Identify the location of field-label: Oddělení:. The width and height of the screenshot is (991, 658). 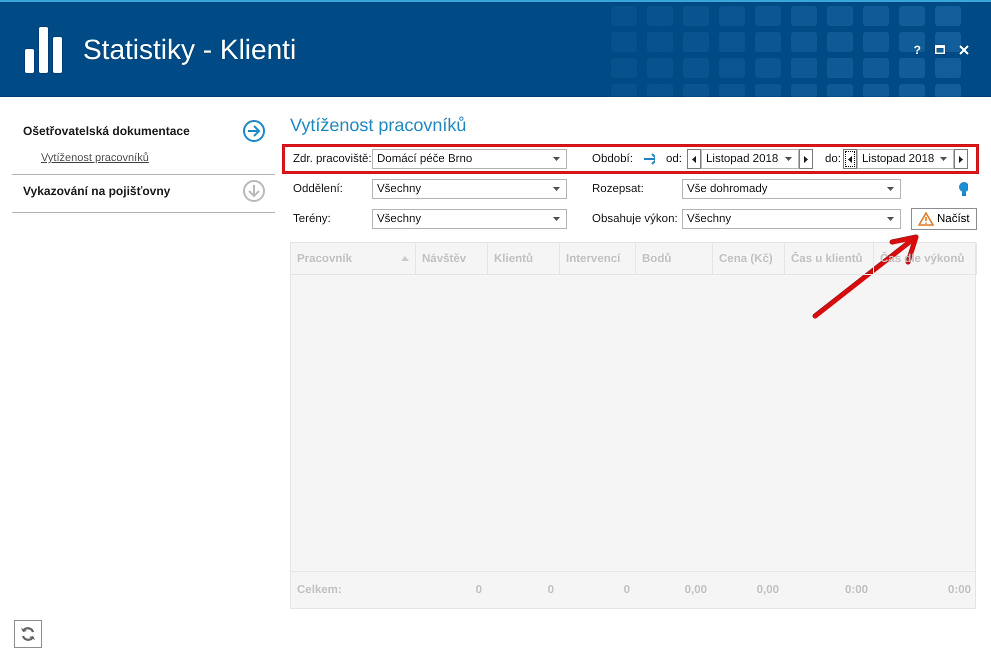
(318, 189).